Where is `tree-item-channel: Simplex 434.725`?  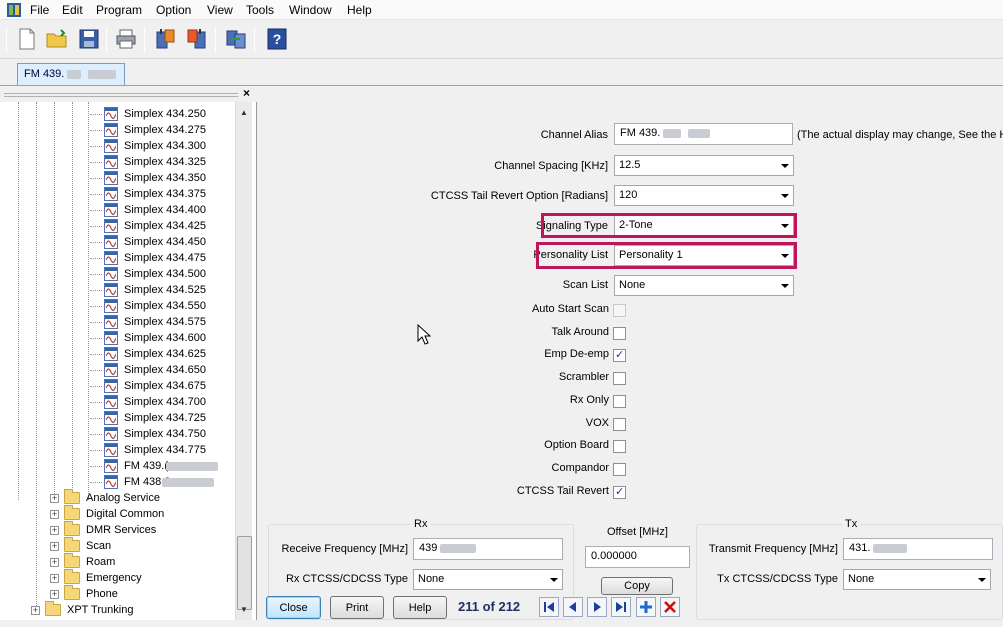
tree-item-channel: Simplex 434.725 is located at coordinates (117, 418).